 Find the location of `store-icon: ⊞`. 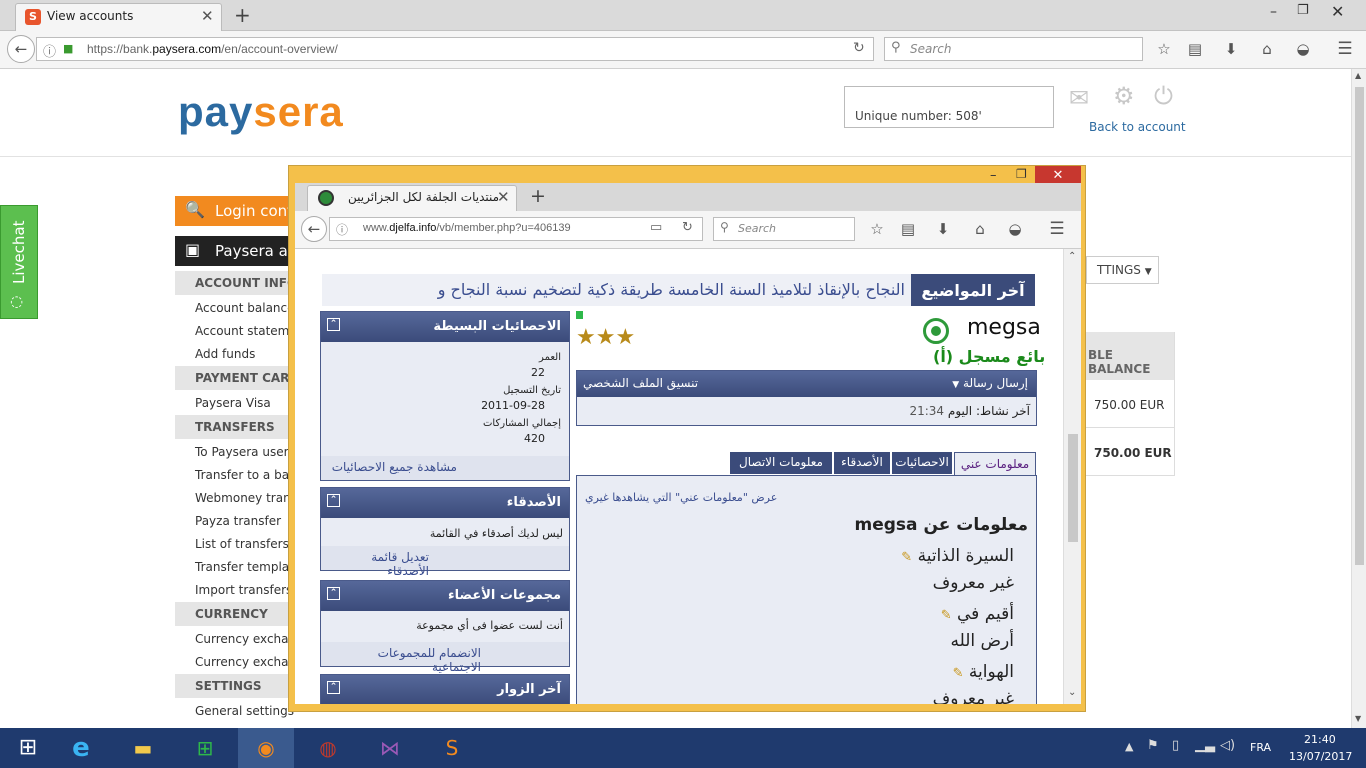

store-icon: ⊞ is located at coordinates (205, 748).